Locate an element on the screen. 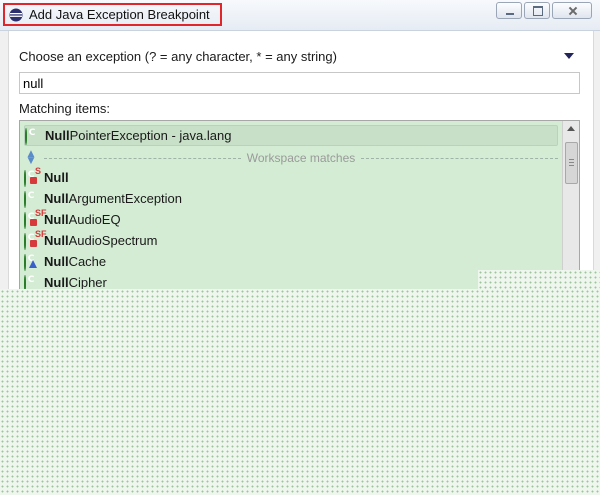 This screenshot has height=495, width=600. title-highlight: Add Java Exception Breakpoint is located at coordinates (112, 14).